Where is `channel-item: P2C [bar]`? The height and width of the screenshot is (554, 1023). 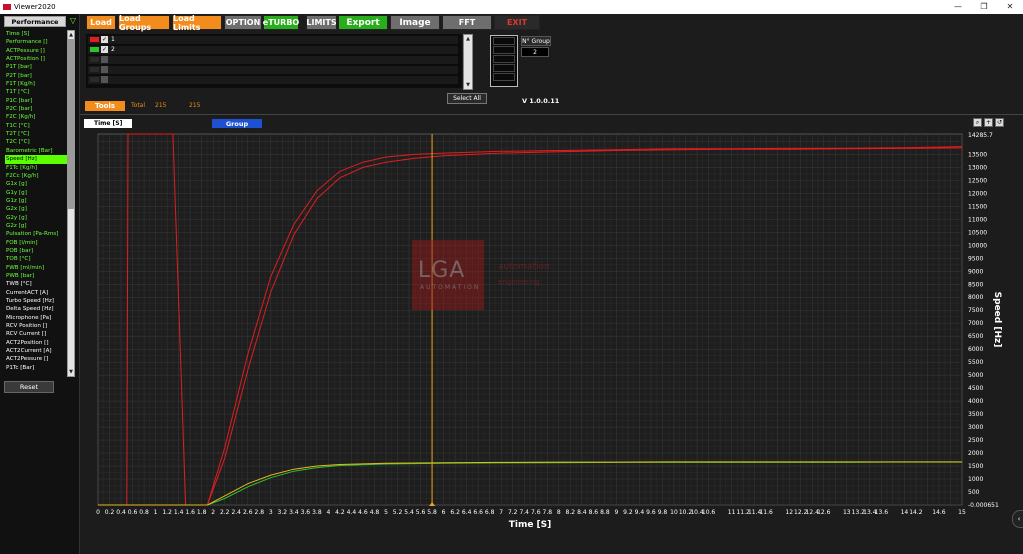 channel-item: P2C [bar] is located at coordinates (36, 109).